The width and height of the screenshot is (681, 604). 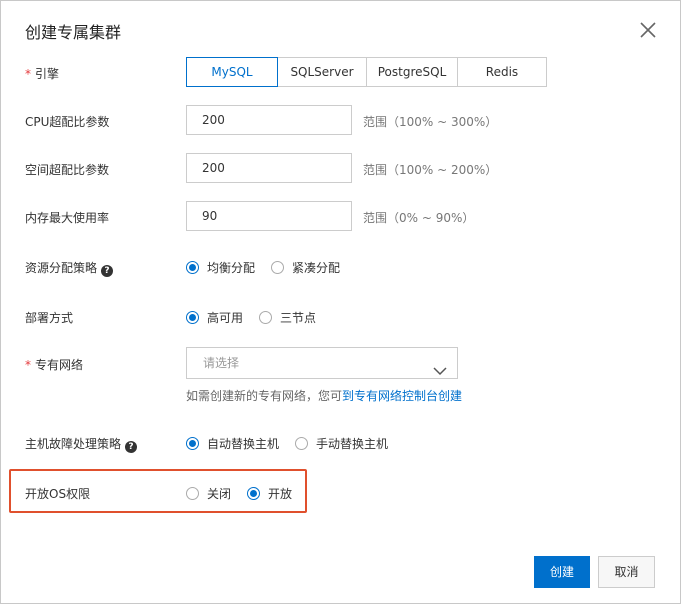 What do you see at coordinates (61, 268) in the screenshot?
I see `allocation-label: 资源分配策略` at bounding box center [61, 268].